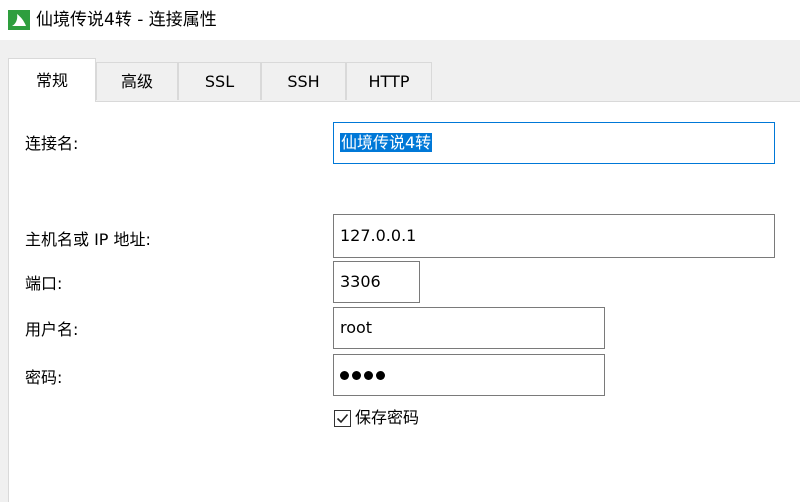 This screenshot has width=800, height=502. What do you see at coordinates (356, 327) in the screenshot?
I see `username-value: root` at bounding box center [356, 327].